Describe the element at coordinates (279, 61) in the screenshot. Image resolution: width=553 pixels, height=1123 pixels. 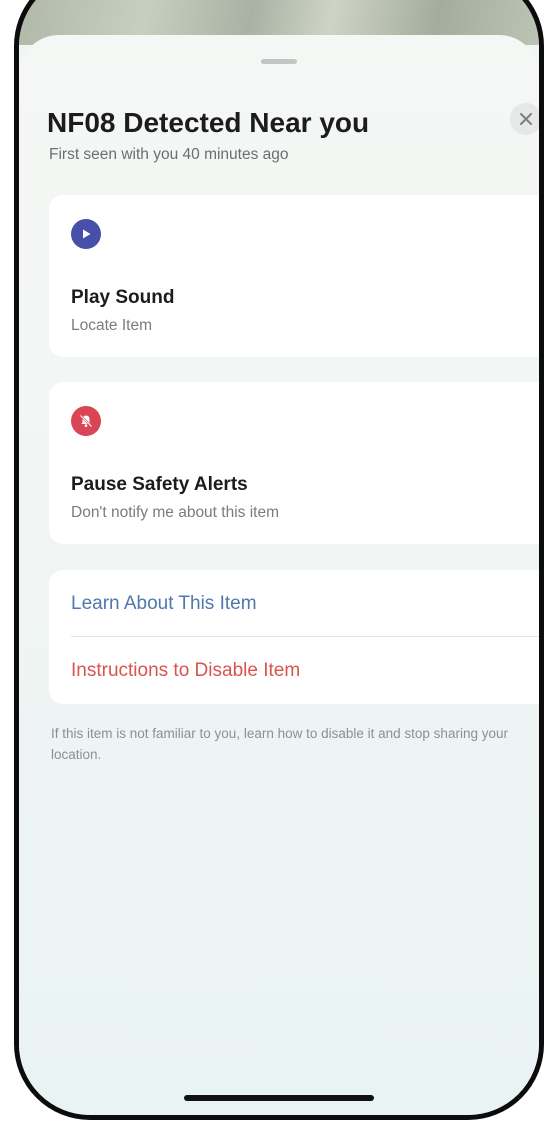
I see `sheet-grabber` at that location.